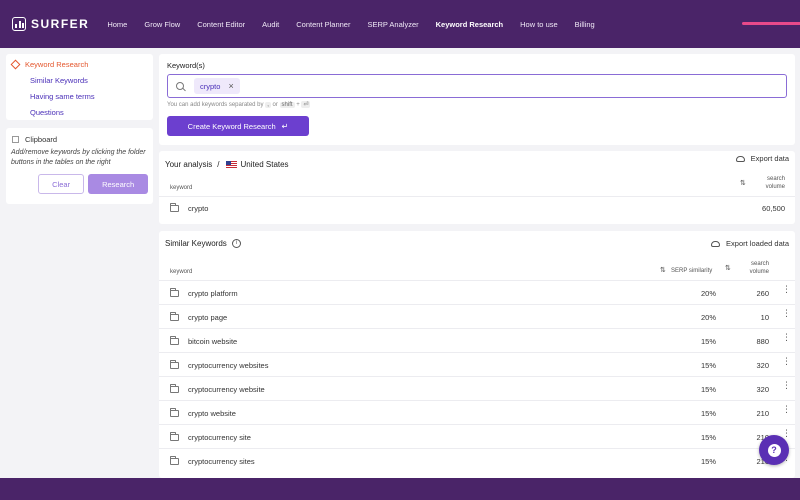  What do you see at coordinates (212, 413) in the screenshot?
I see `keyword-cell: crypto website` at bounding box center [212, 413].